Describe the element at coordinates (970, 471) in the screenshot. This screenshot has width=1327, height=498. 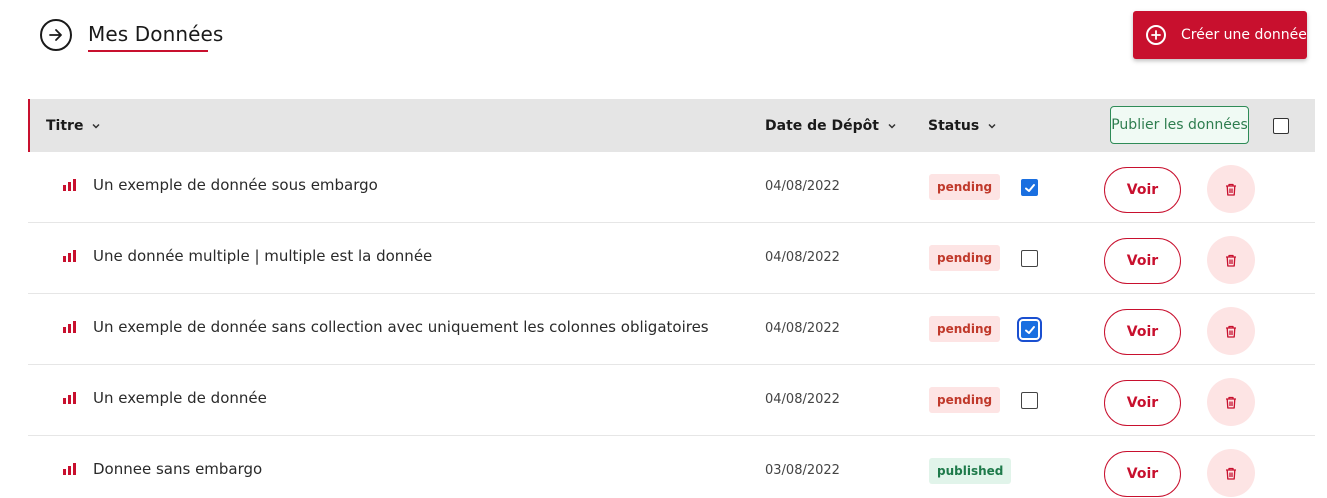
I see `status-badge: published` at that location.